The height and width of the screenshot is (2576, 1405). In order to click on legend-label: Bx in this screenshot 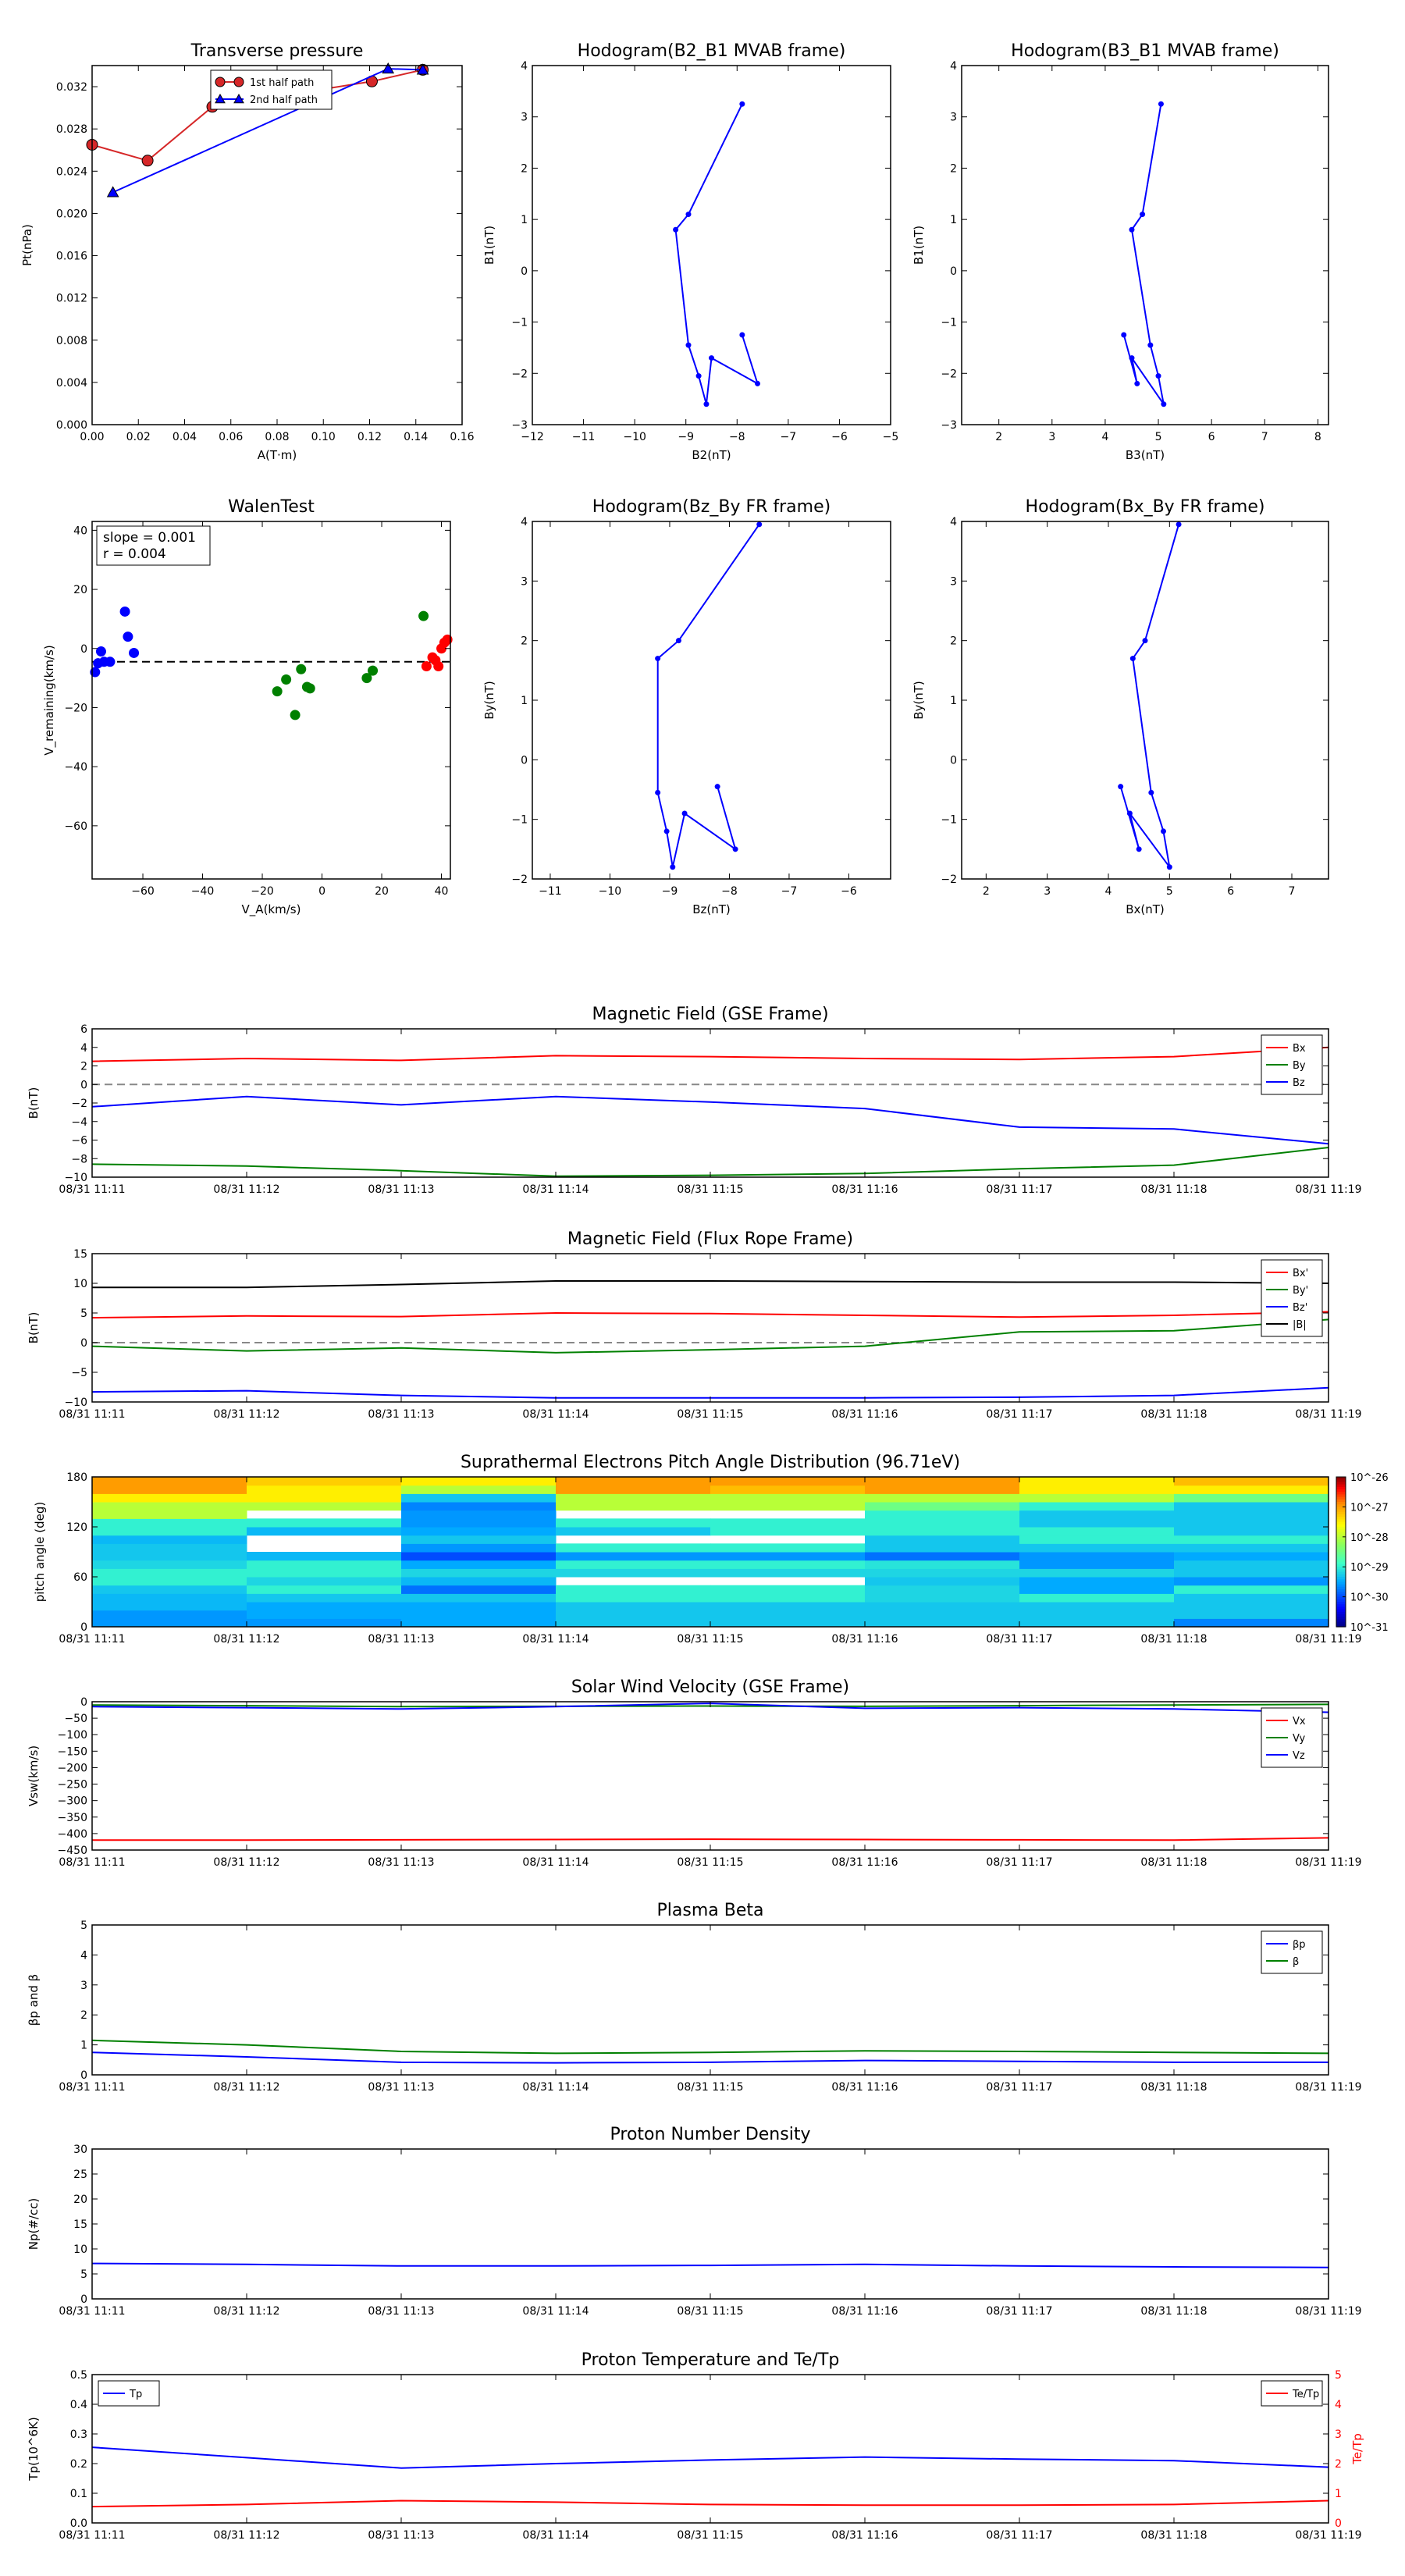, I will do `click(1299, 1049)`.